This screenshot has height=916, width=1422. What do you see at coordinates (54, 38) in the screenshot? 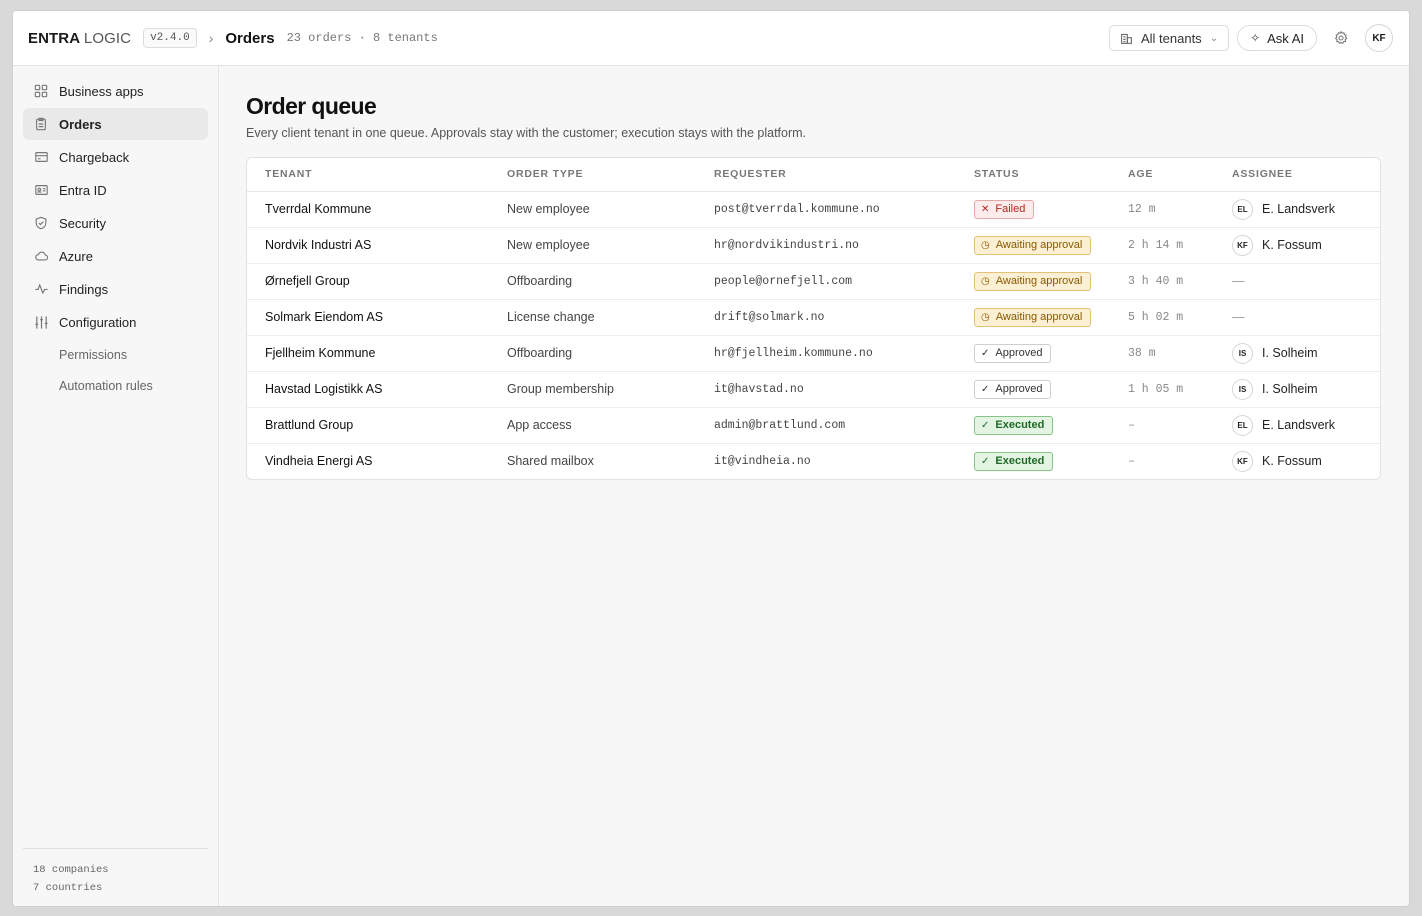
I see `brand-name: ENTRA` at bounding box center [54, 38].